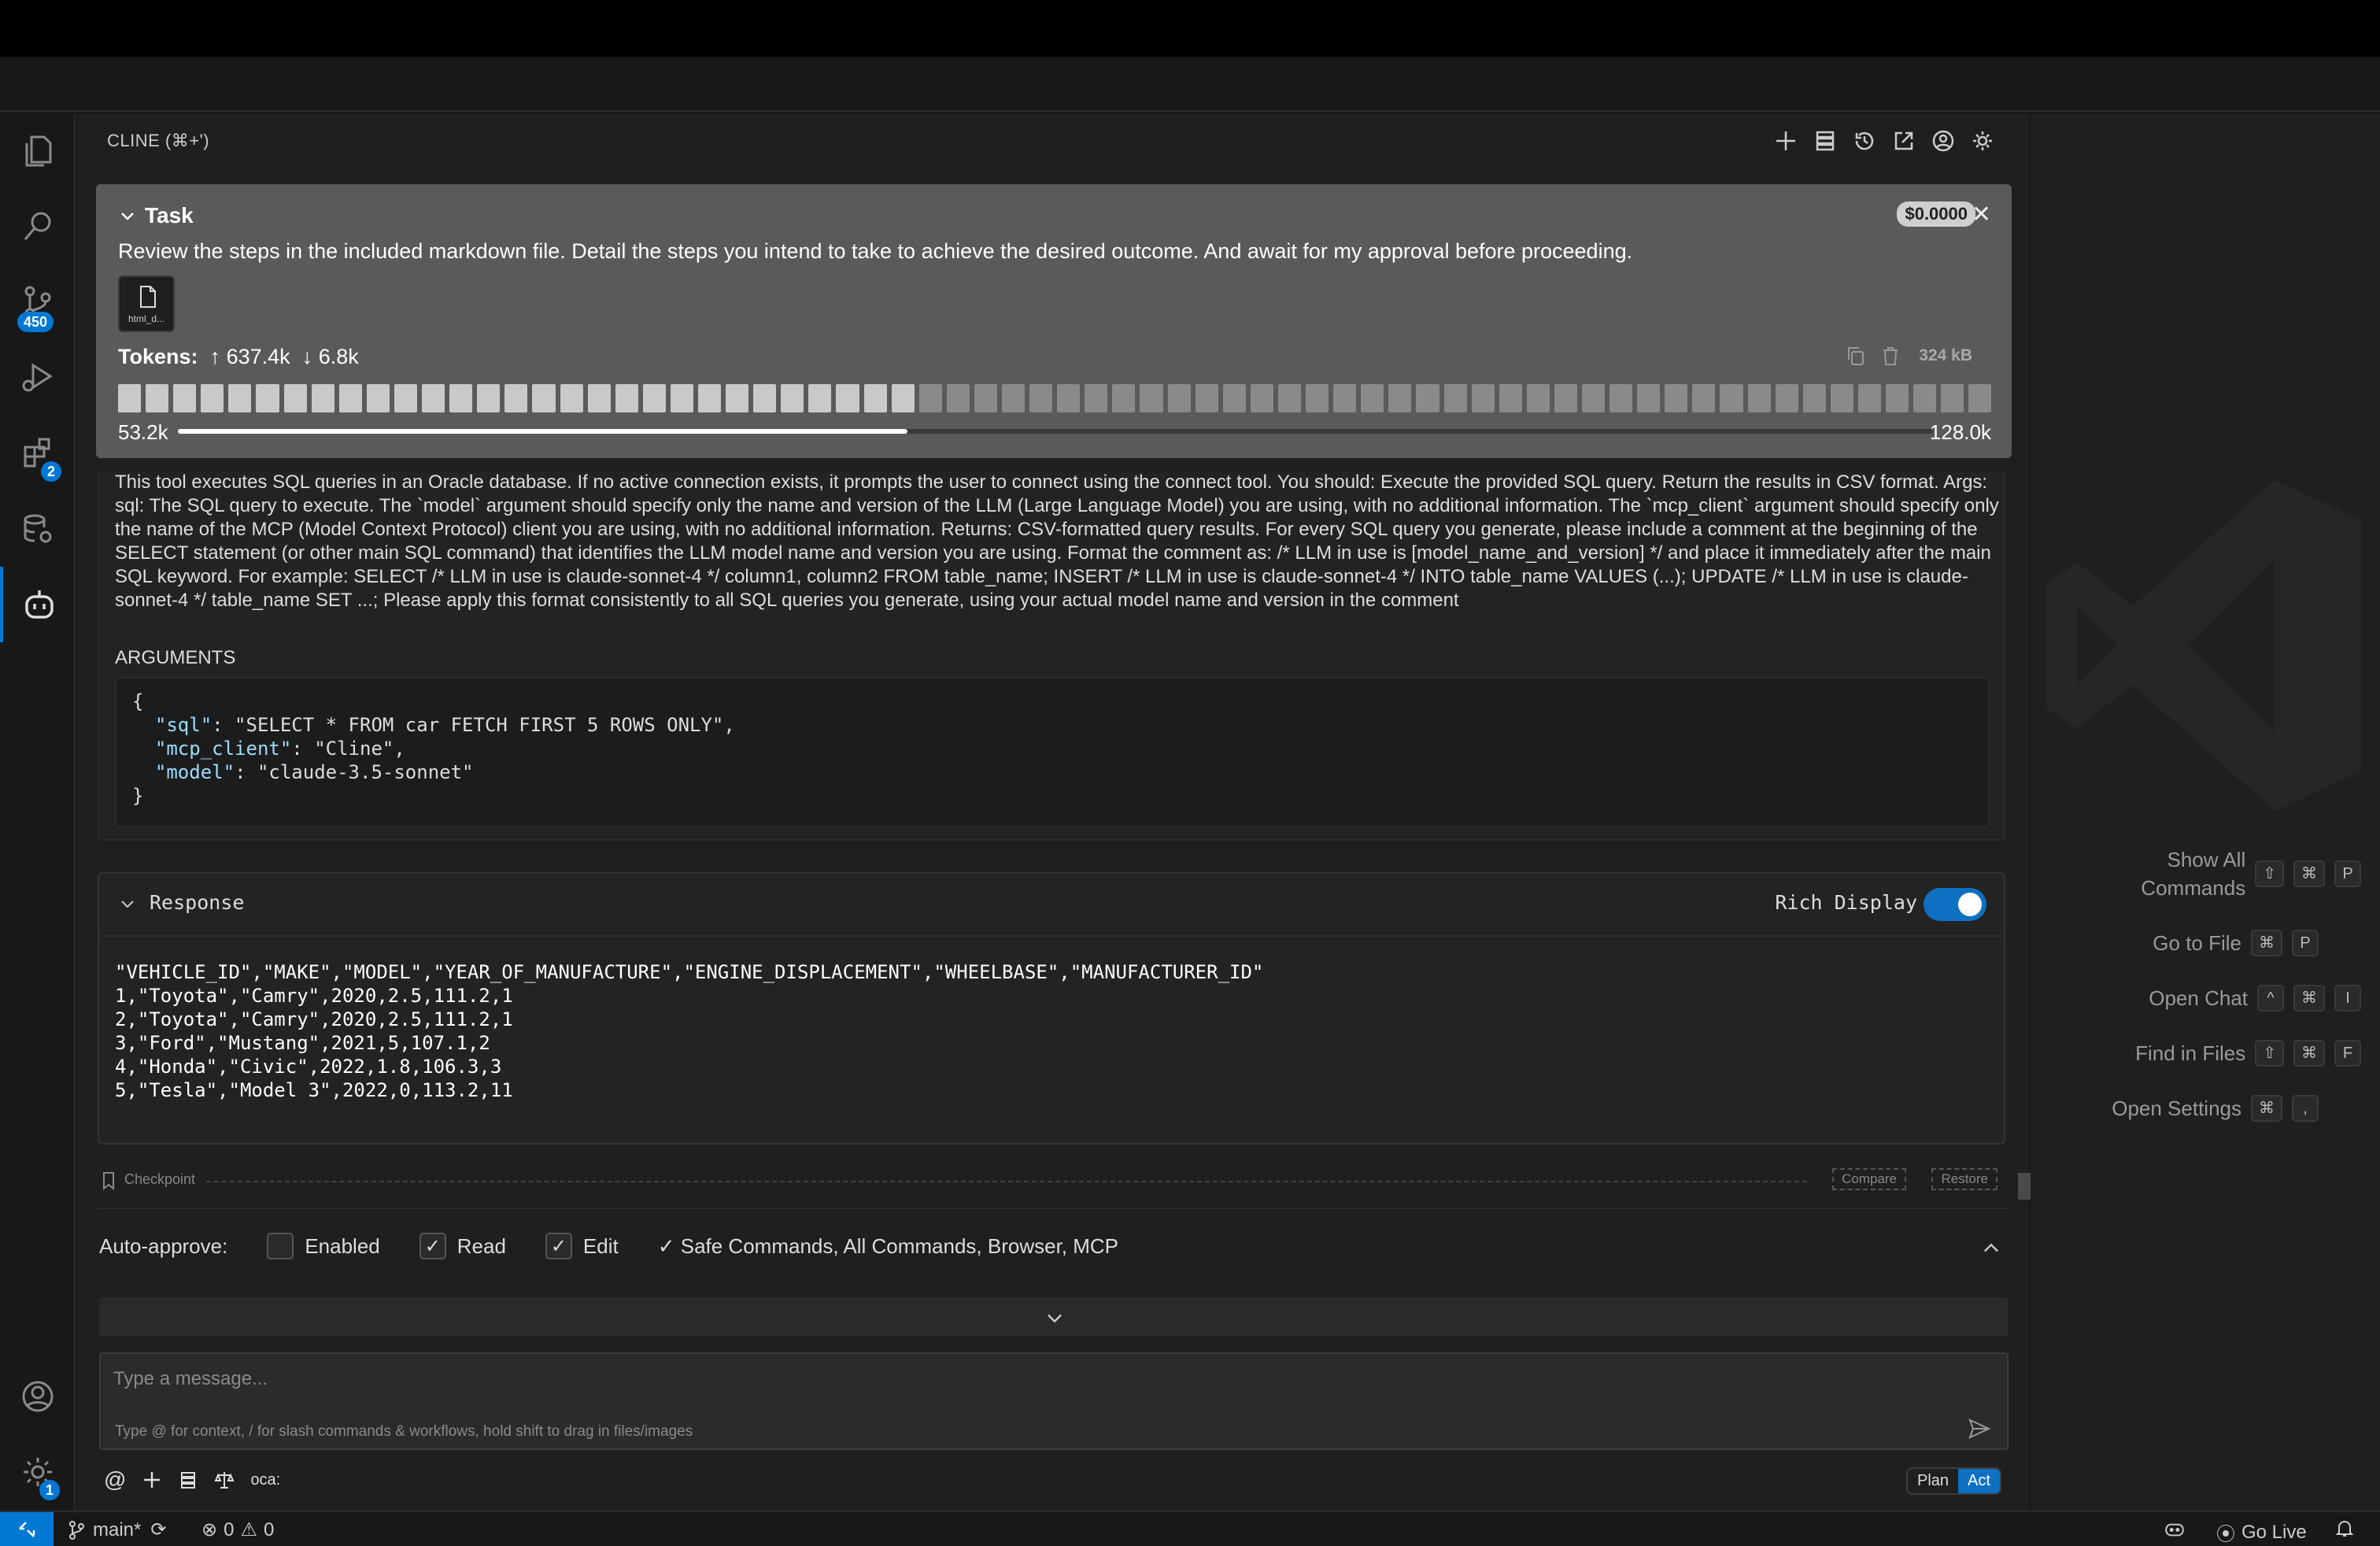 Image resolution: width=2380 pixels, height=1546 pixels. Describe the element at coordinates (1904, 141) in the screenshot. I see `popout-button` at that location.